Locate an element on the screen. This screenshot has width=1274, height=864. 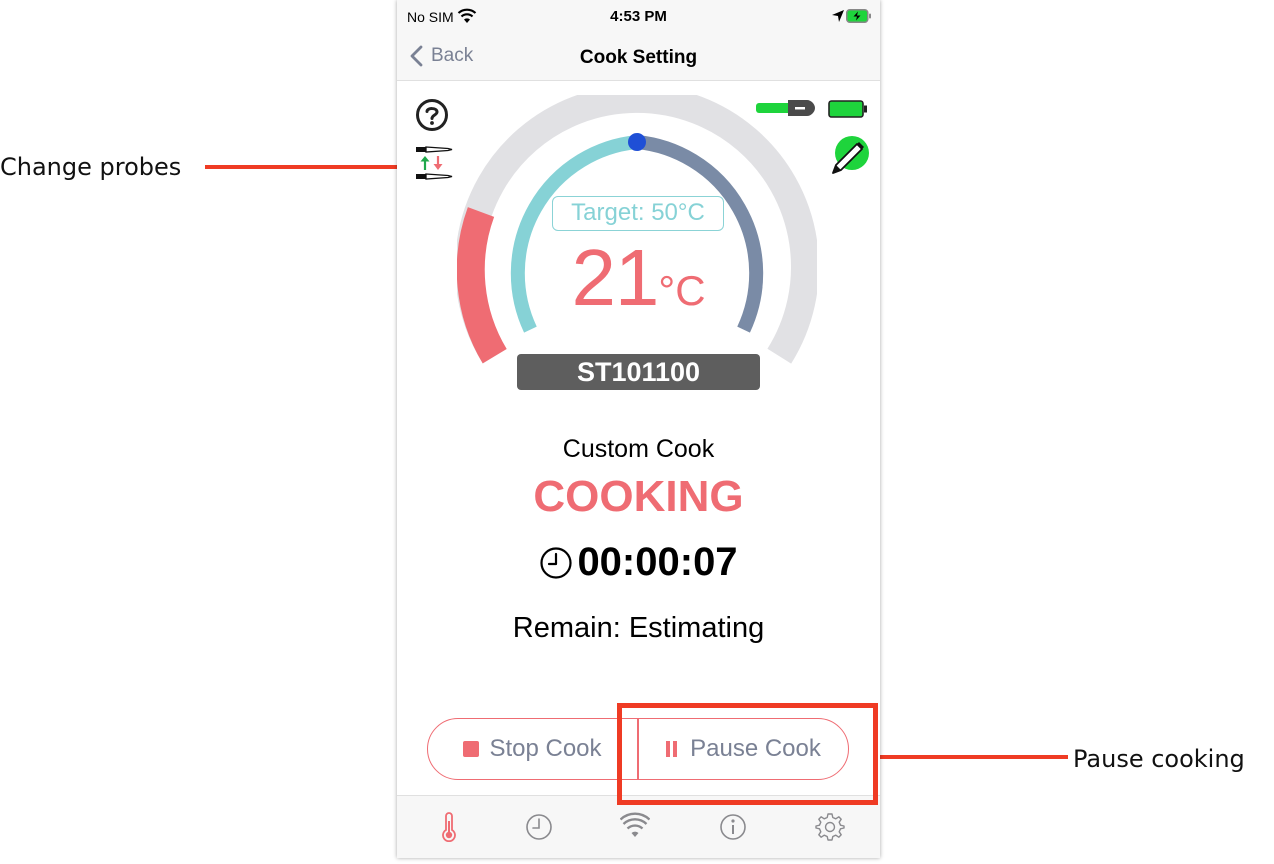
current-temperature: 21°C is located at coordinates (638, 278).